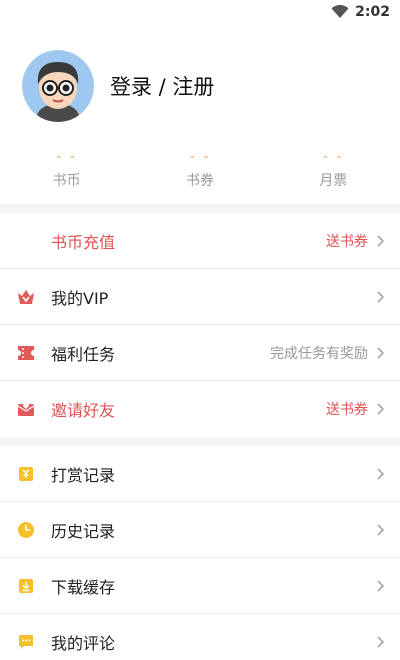 The width and height of the screenshot is (400, 660). Describe the element at coordinates (162, 86) in the screenshot. I see `login-register-link: 登录 / 注册` at that location.